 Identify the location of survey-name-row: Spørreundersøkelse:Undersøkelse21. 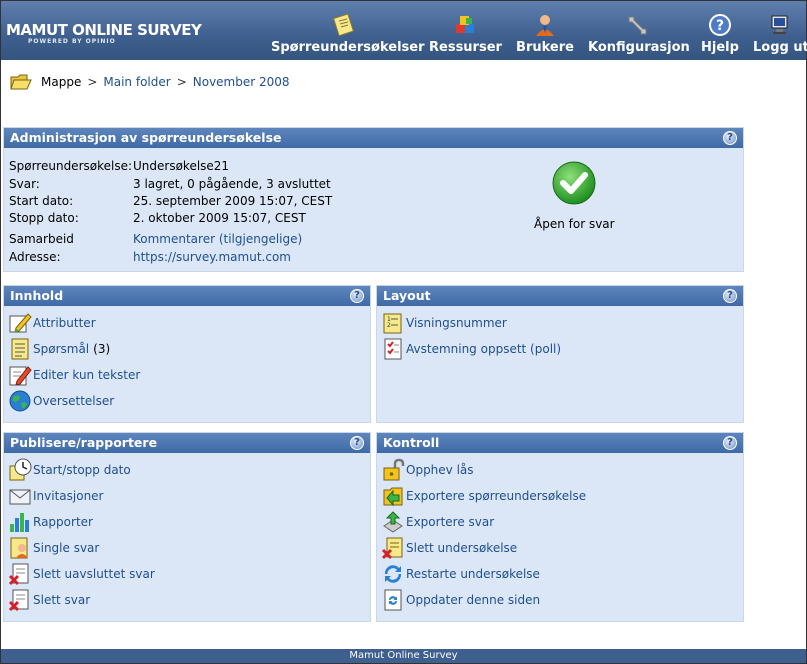
(119, 166).